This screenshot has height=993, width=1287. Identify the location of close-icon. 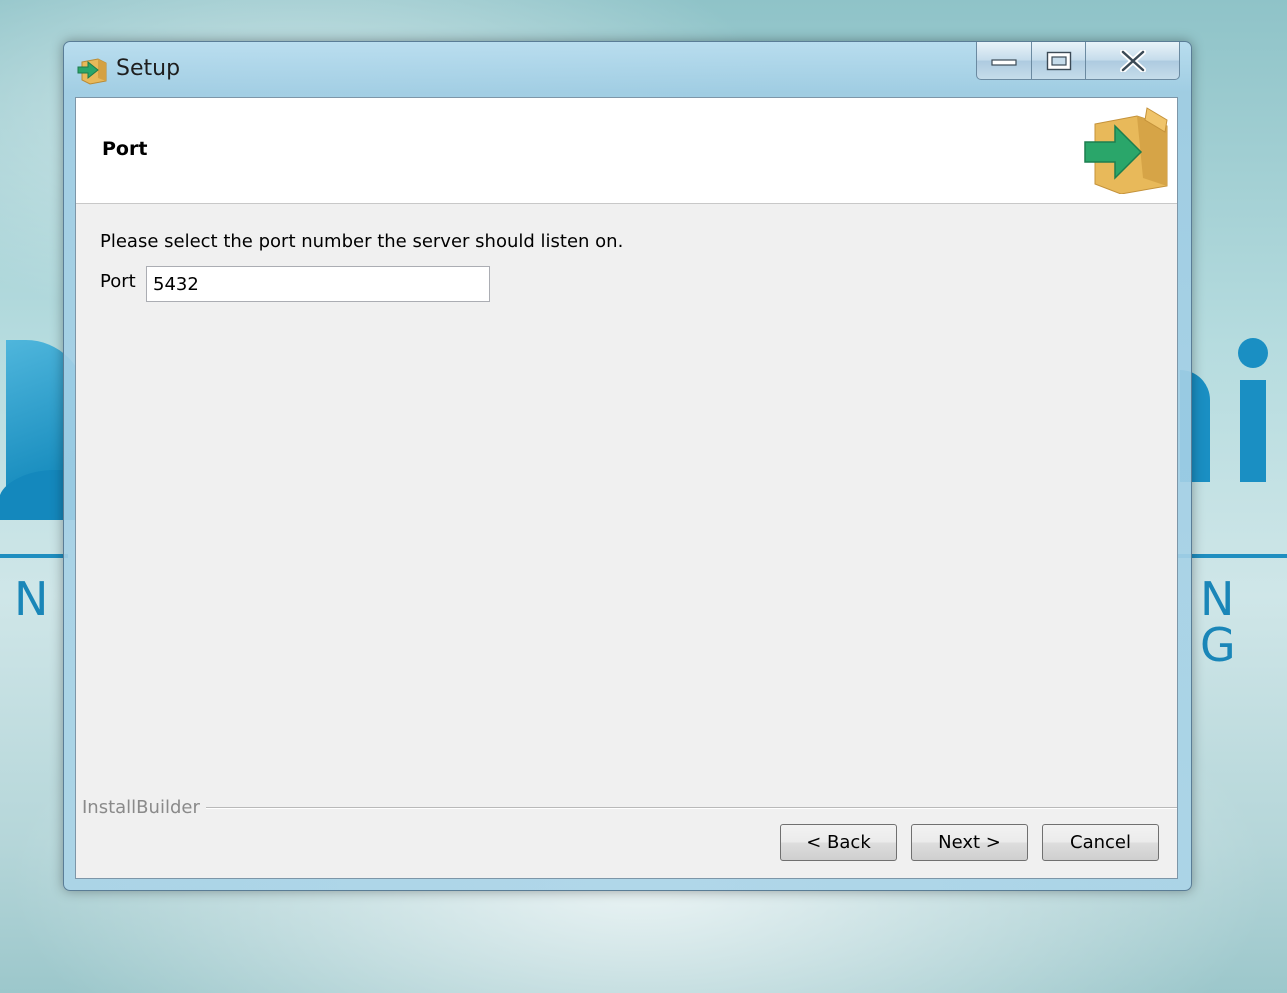
(1132, 60).